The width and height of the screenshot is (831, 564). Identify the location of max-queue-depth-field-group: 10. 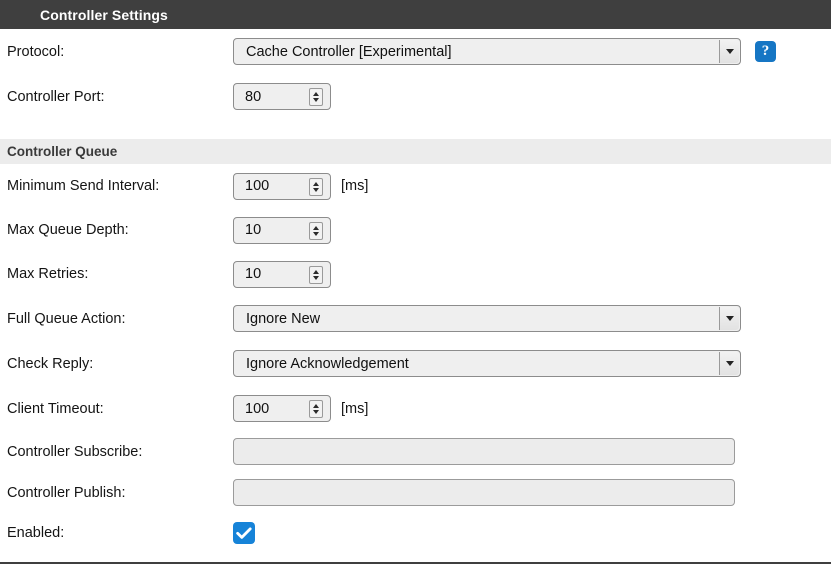
(282, 230).